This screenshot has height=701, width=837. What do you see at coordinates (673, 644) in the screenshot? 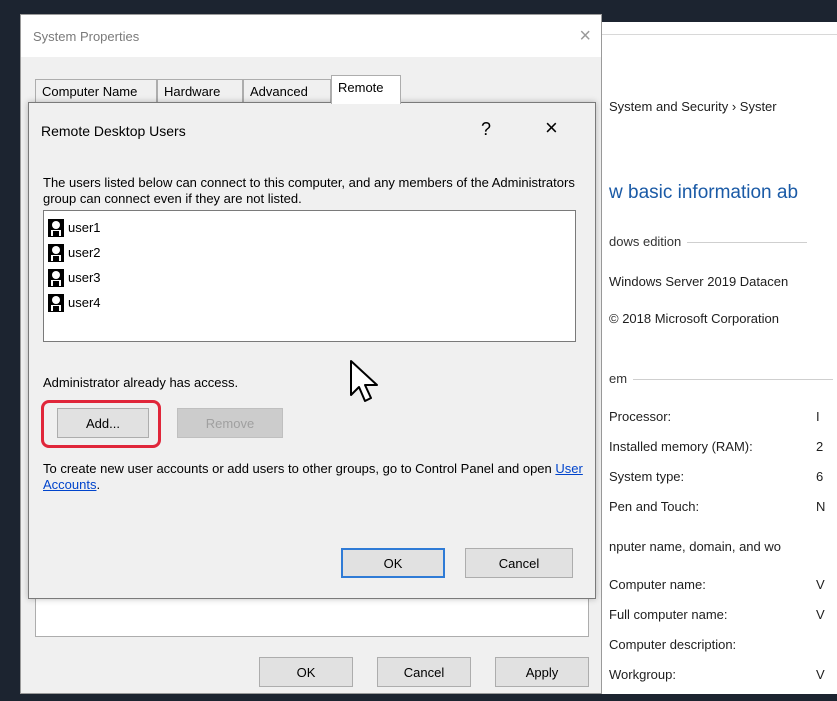
I see `computer-description-label: Computer description:` at bounding box center [673, 644].